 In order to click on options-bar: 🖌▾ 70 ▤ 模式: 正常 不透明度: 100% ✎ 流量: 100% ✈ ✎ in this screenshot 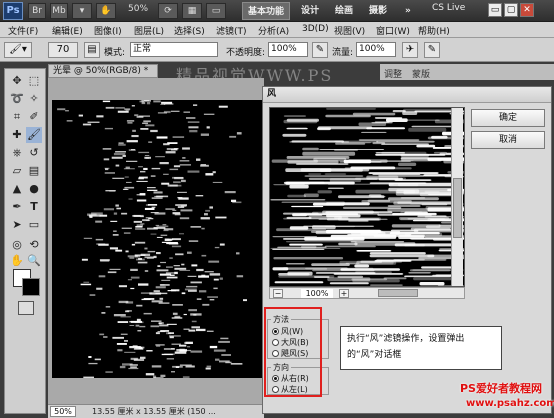, I will do `click(277, 50)`.